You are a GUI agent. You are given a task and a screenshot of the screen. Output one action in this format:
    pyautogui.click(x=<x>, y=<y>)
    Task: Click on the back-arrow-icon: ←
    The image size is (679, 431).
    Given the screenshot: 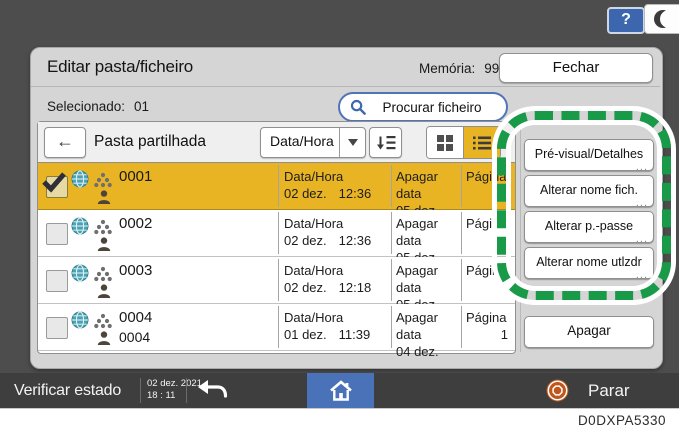 What is the action you would take?
    pyautogui.click(x=65, y=141)
    